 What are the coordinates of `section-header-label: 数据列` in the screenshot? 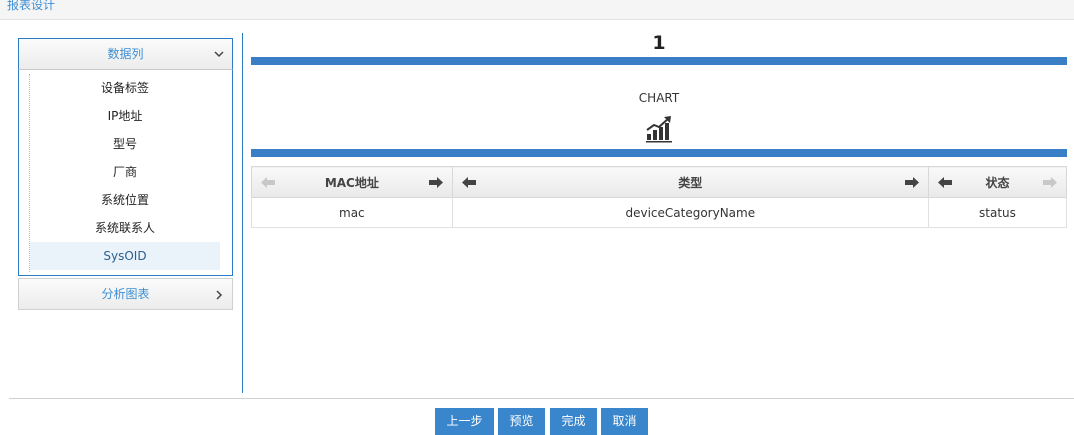 It's located at (125, 54).